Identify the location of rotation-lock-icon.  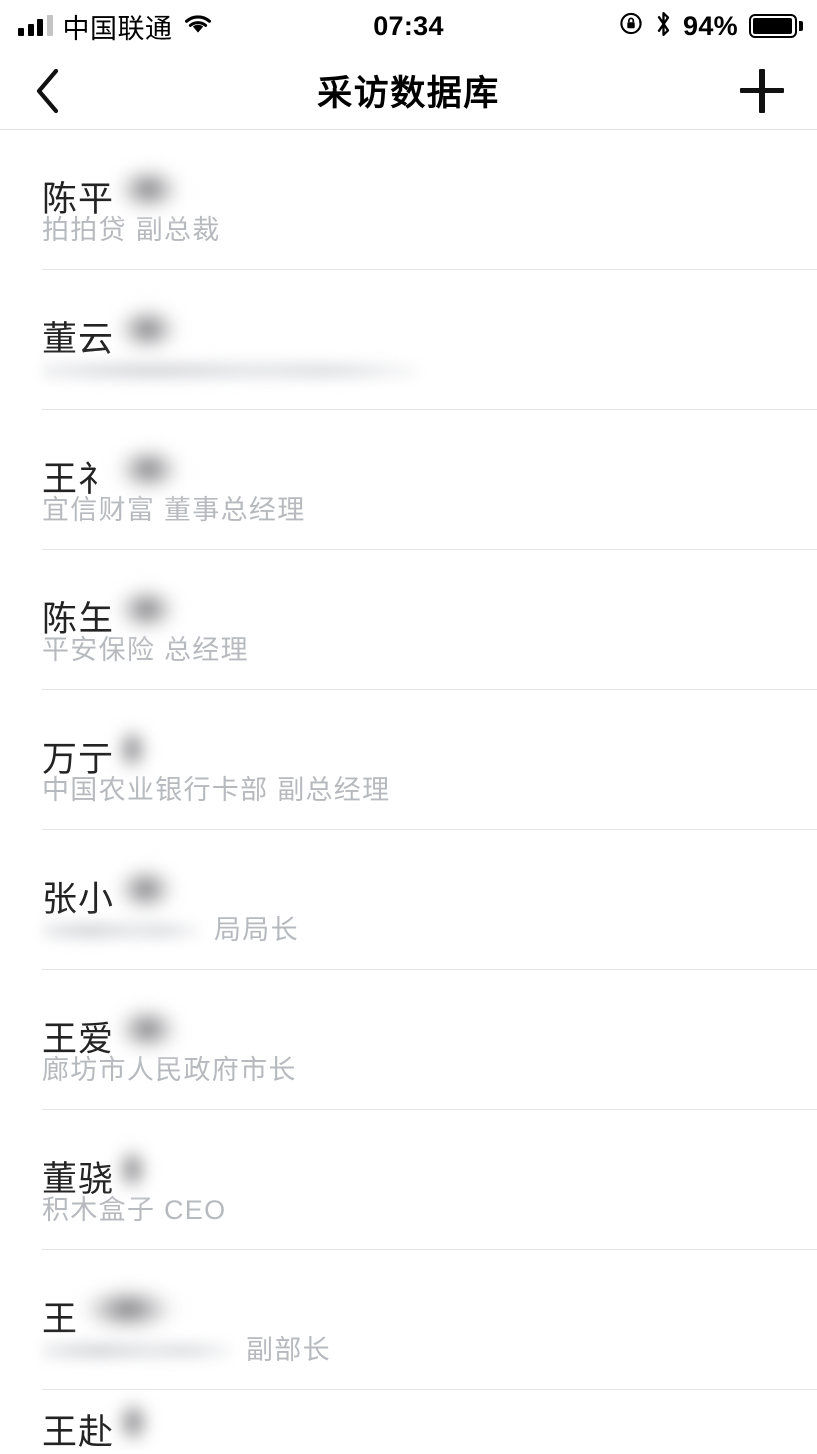
(631, 26).